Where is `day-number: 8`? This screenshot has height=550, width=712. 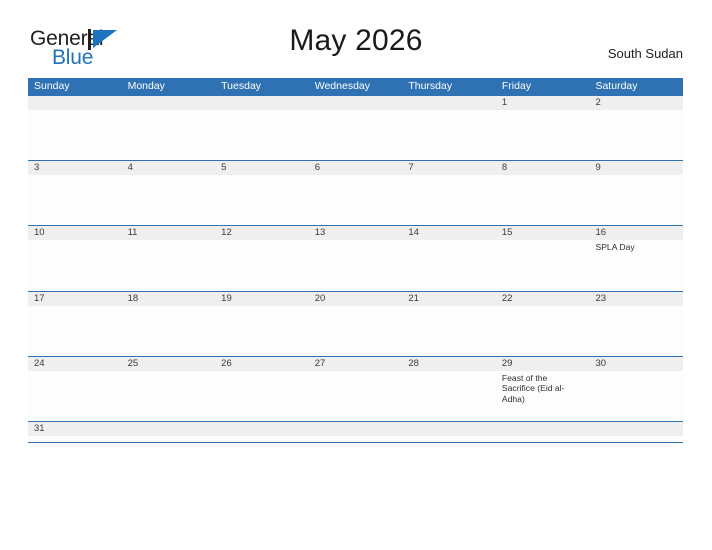
day-number: 8 is located at coordinates (542, 168).